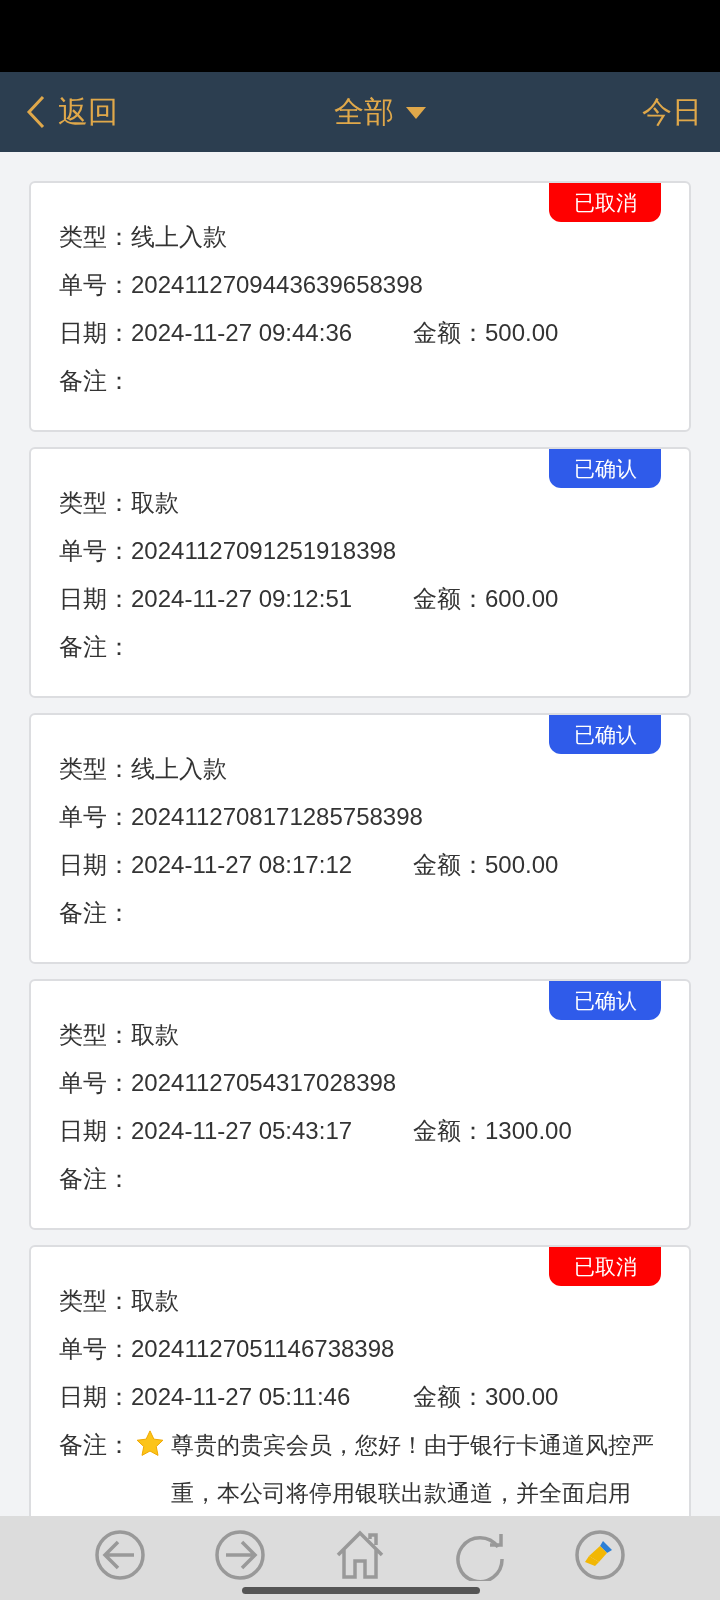 The width and height of the screenshot is (720, 1600). I want to click on home-icon, so click(360, 1555).